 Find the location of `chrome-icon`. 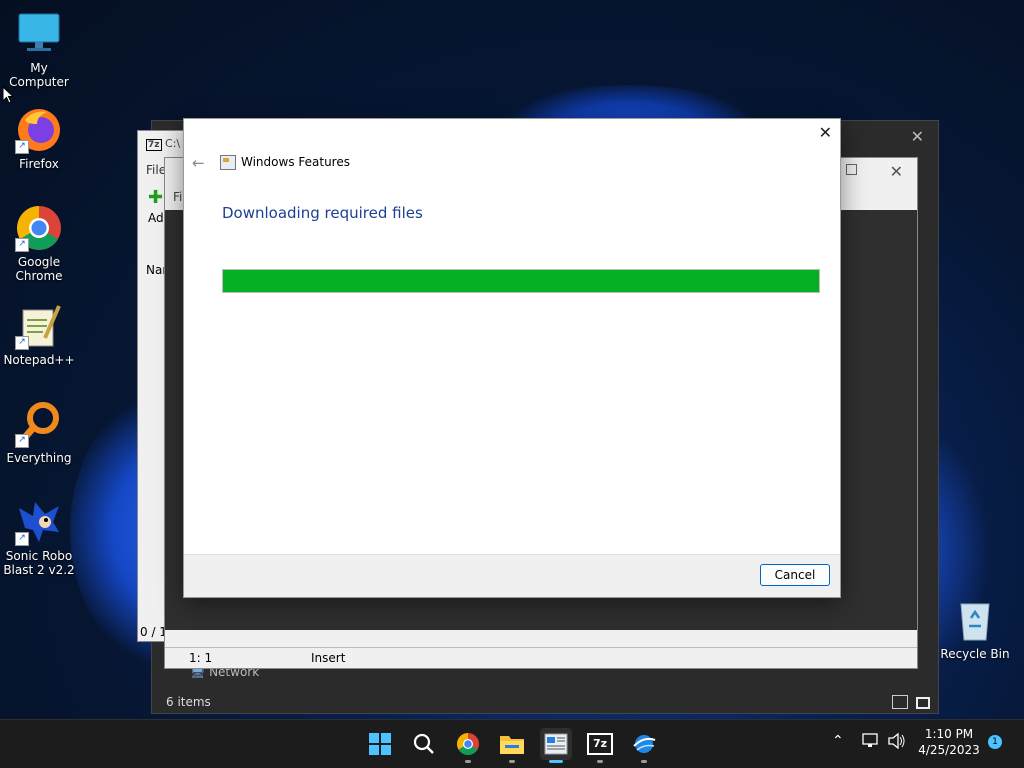

chrome-icon is located at coordinates (468, 744).